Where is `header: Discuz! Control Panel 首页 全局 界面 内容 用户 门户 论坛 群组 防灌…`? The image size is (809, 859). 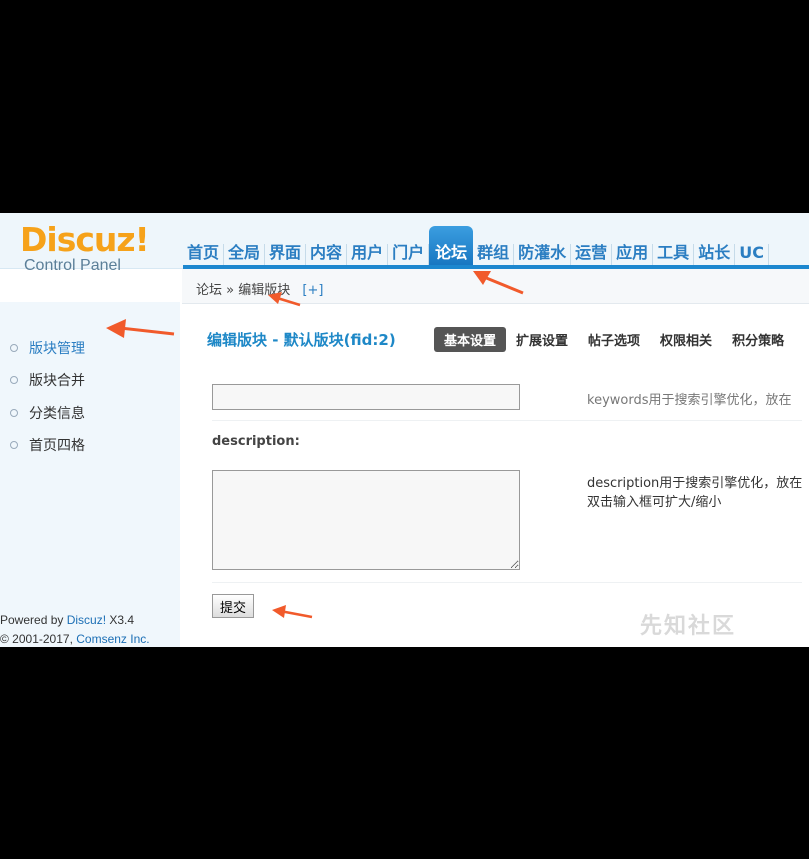 header: Discuz! Control Panel 首页 全局 界面 内容 用户 门户 论坛 群组 防灌… is located at coordinates (404, 243).